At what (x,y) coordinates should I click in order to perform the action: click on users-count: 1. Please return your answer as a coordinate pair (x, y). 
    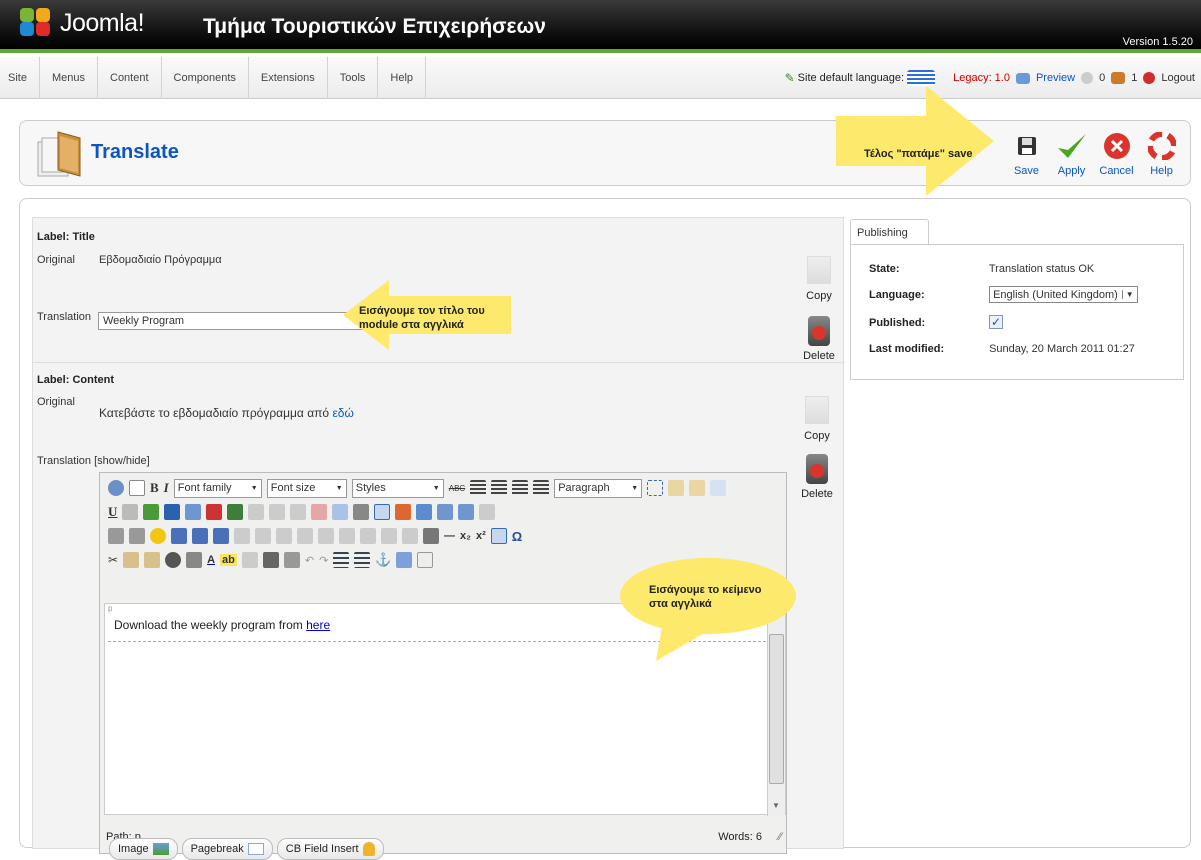
    Looking at the image, I should click on (1134, 78).